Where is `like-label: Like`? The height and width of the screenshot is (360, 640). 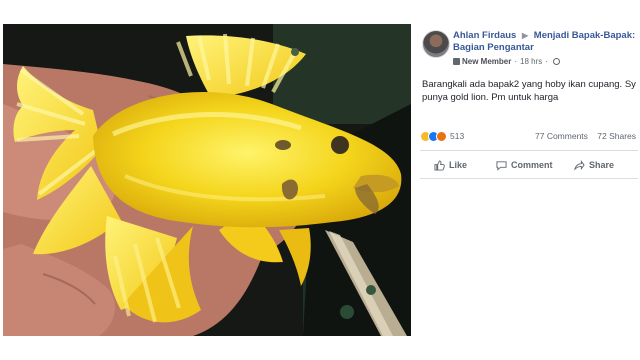
like-label: Like is located at coordinates (458, 165).